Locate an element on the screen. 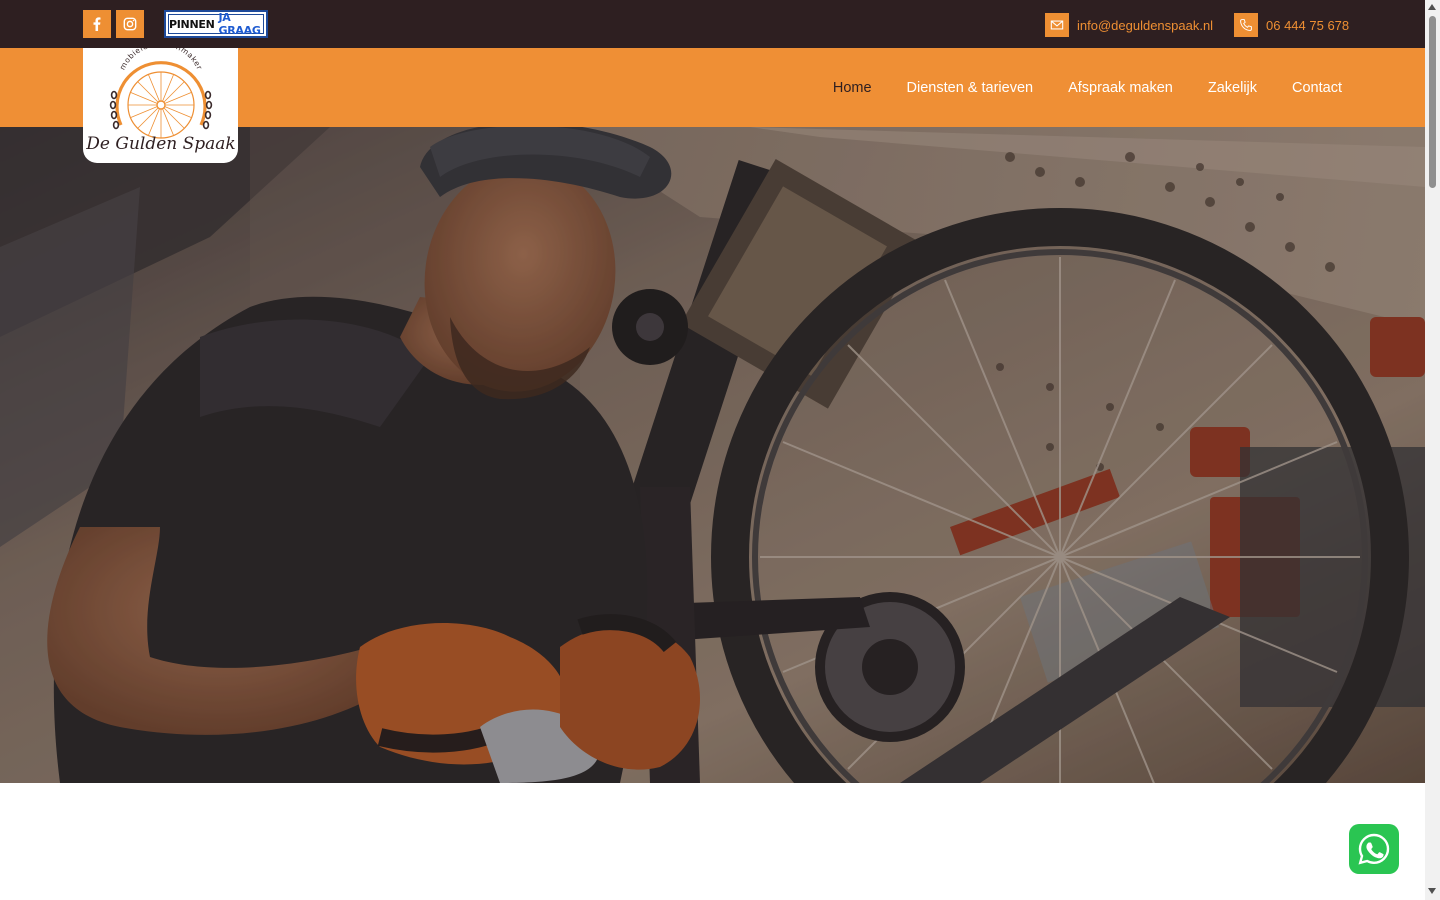 This screenshot has height=900, width=1440. badge-text-ja-graag: JA GRAAG is located at coordinates (239, 24).